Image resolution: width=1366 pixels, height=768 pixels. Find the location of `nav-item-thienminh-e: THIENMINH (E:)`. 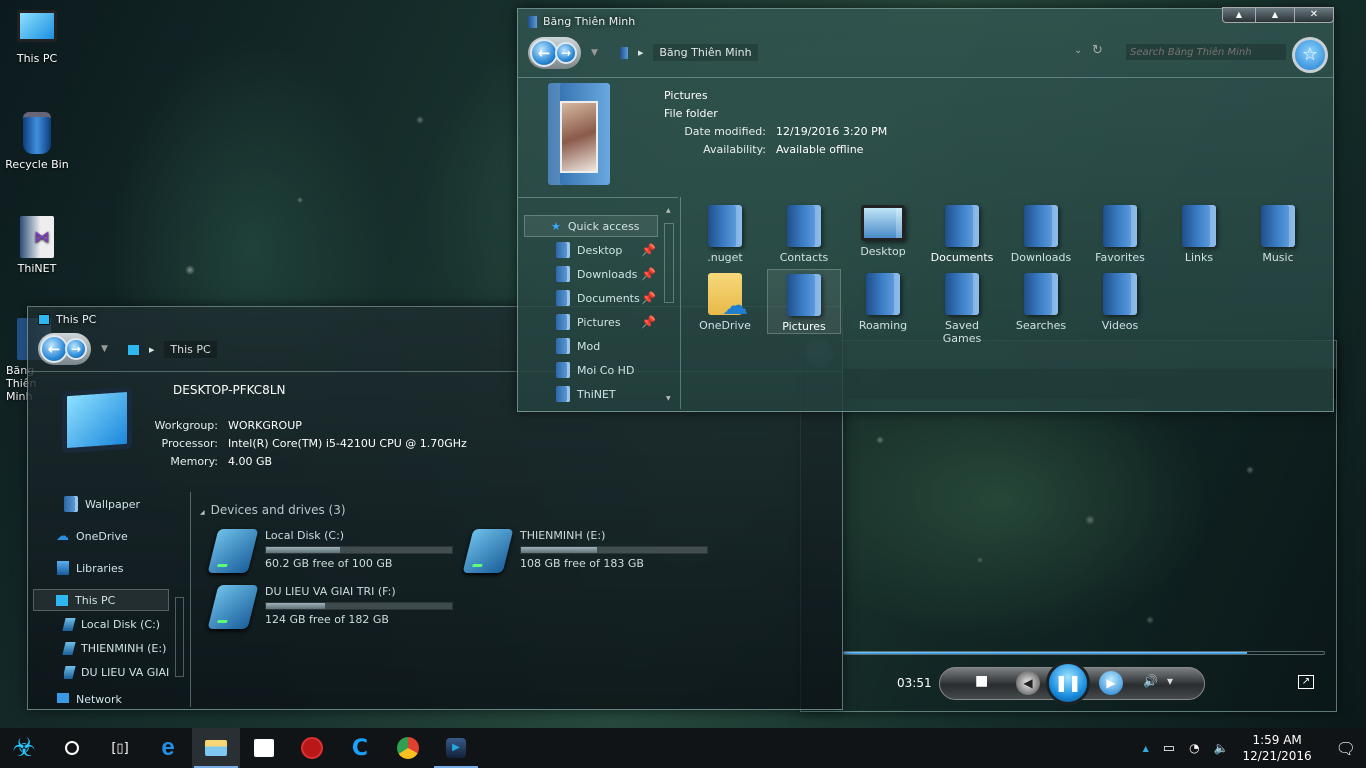

nav-item-thienminh-e: THIENMINH (E:) is located at coordinates (114, 648).